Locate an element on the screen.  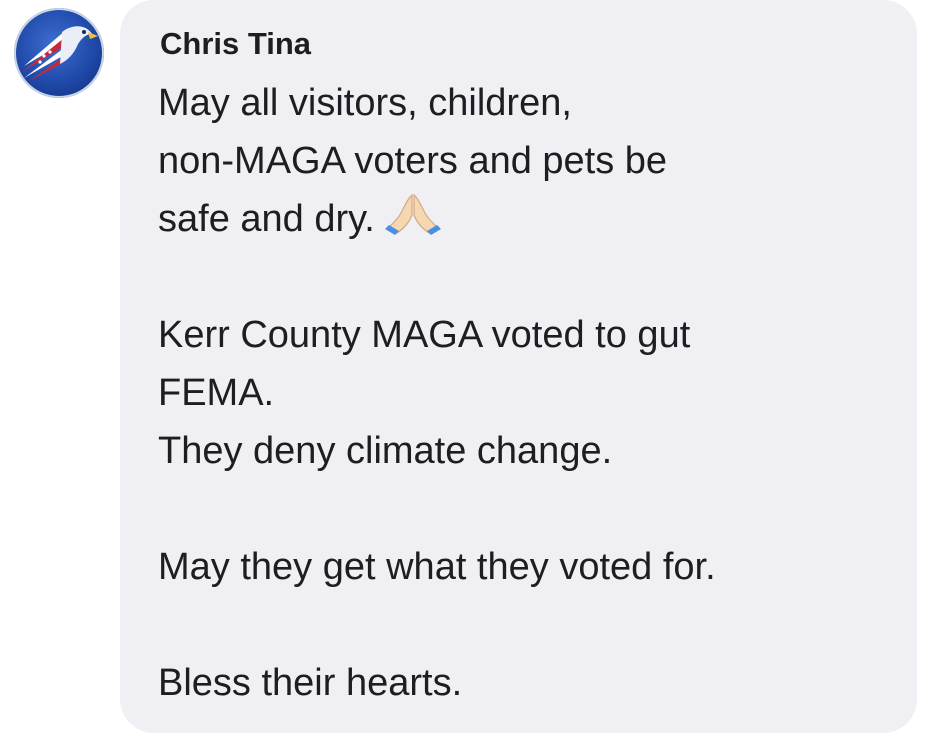
text-line: May all visitors, children, is located at coordinates (365, 103).